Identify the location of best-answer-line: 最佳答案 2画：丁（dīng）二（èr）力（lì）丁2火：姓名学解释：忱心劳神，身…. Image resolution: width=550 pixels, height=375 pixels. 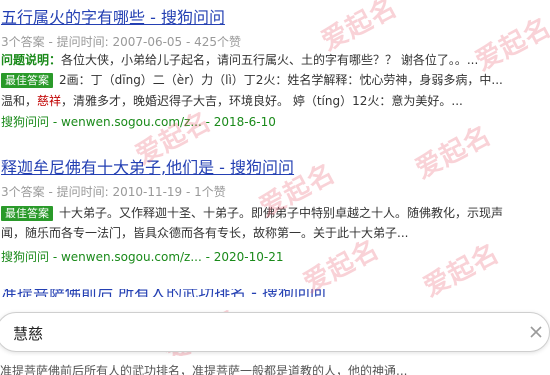
(275, 80).